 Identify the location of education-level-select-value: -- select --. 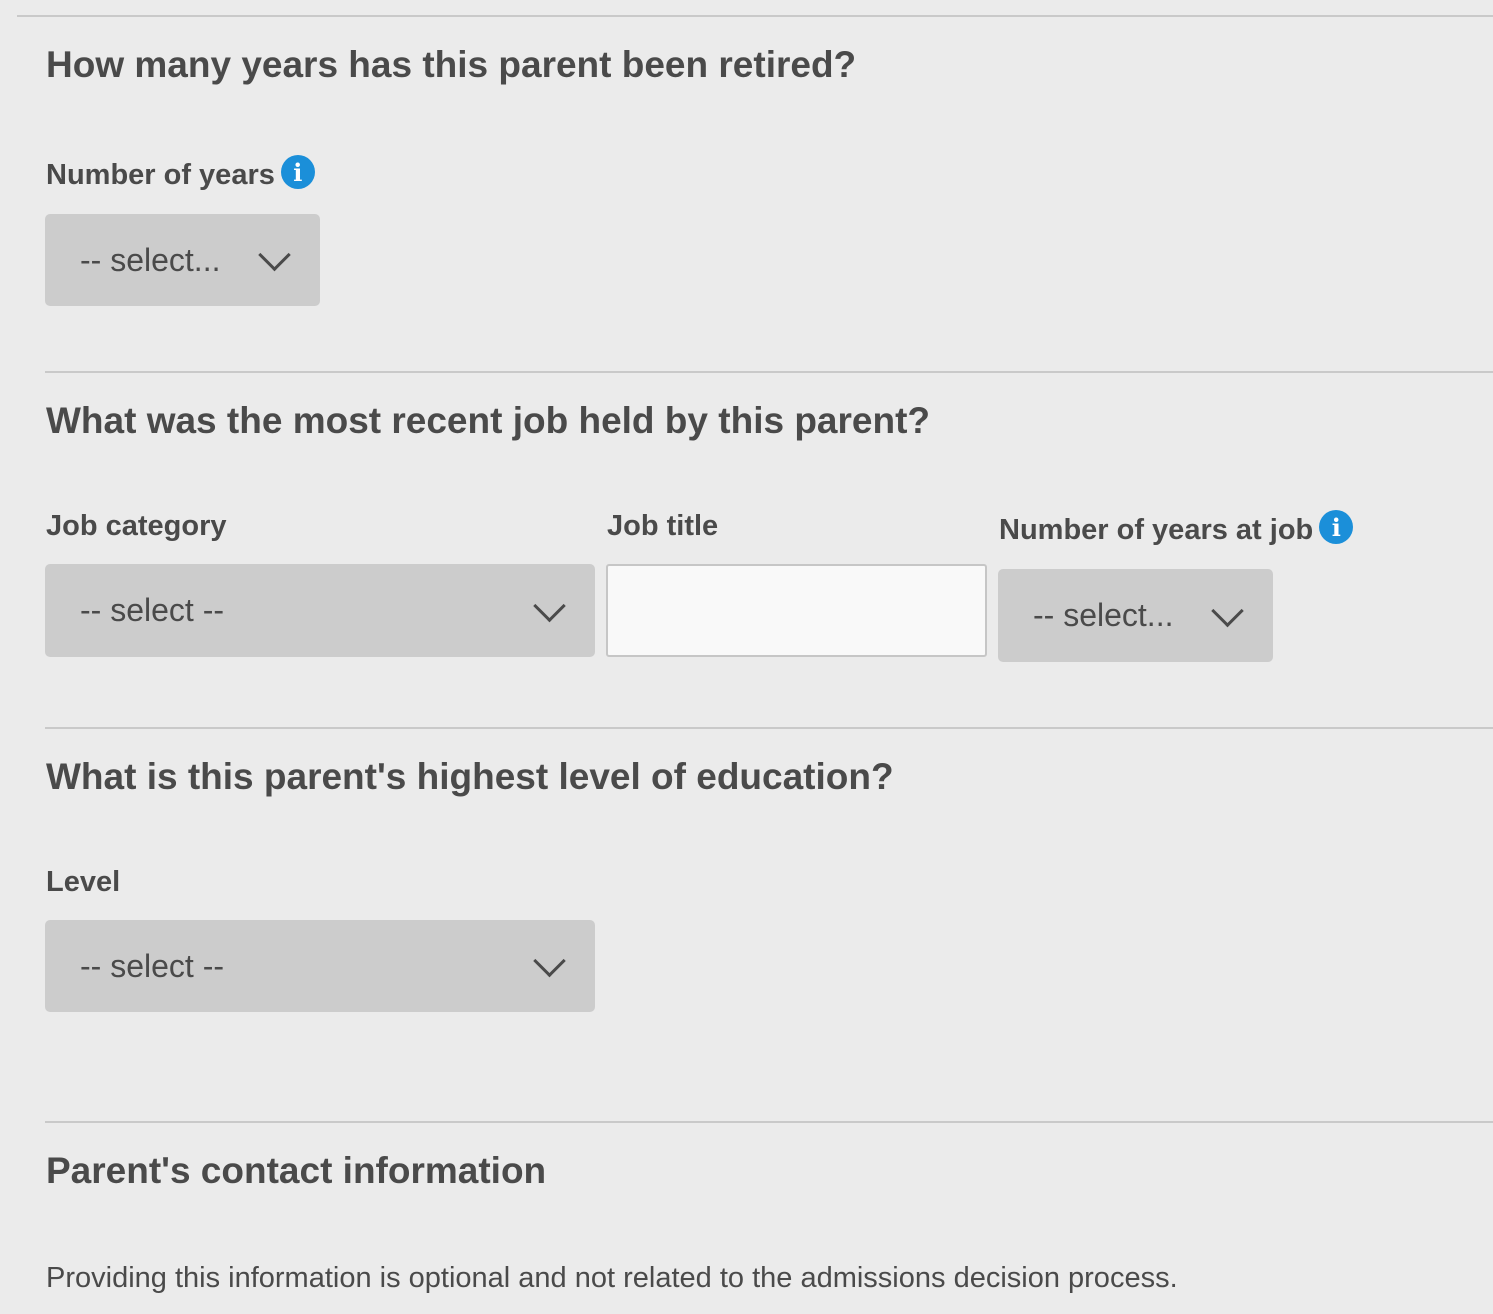
(152, 965).